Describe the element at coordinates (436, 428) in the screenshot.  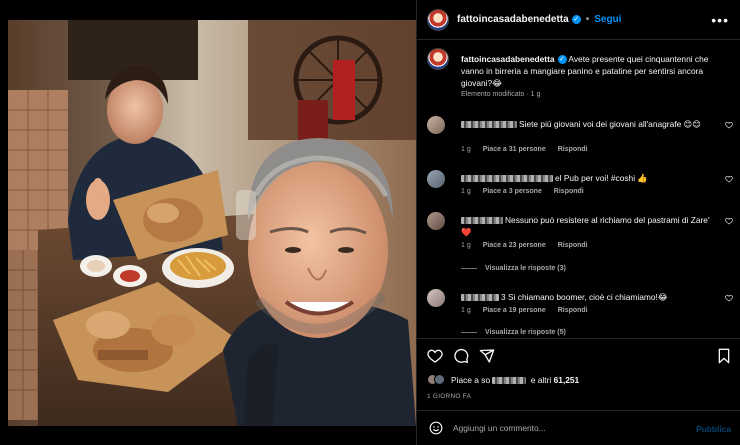
I see `emoji-icon` at that location.